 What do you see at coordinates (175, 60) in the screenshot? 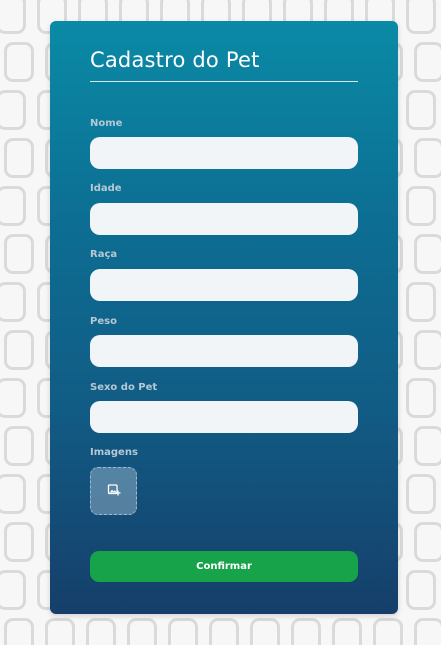
I see `page-title: Cadastro do Pet` at bounding box center [175, 60].